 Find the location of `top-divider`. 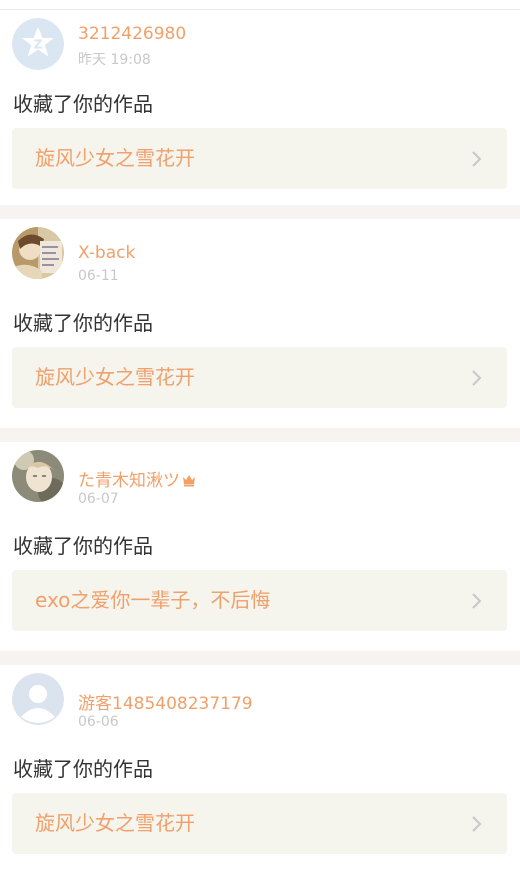

top-divider is located at coordinates (260, 5).